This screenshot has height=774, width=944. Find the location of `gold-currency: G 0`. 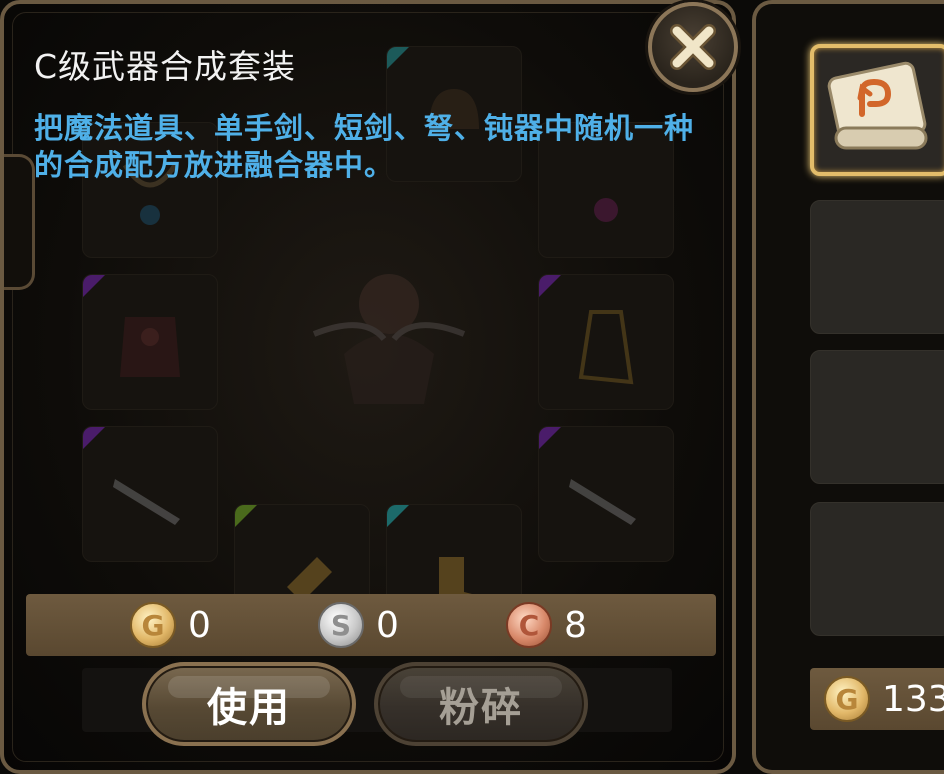

gold-currency: G 0 is located at coordinates (170, 625).